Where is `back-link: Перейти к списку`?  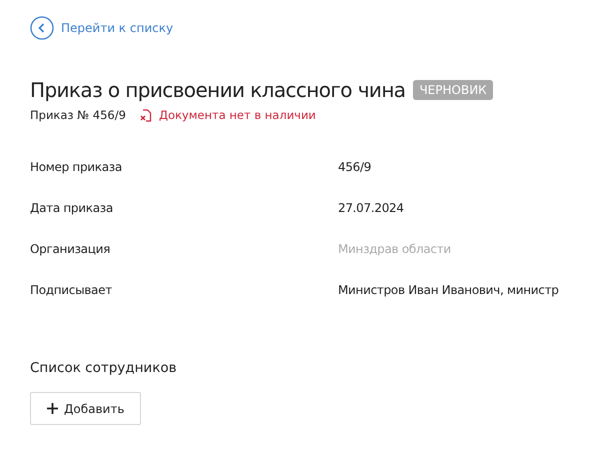
back-link: Перейти к списку is located at coordinates (102, 28).